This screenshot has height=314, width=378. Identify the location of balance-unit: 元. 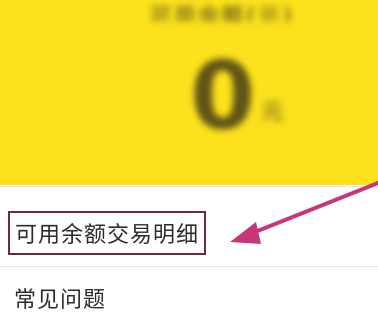
(272, 112).